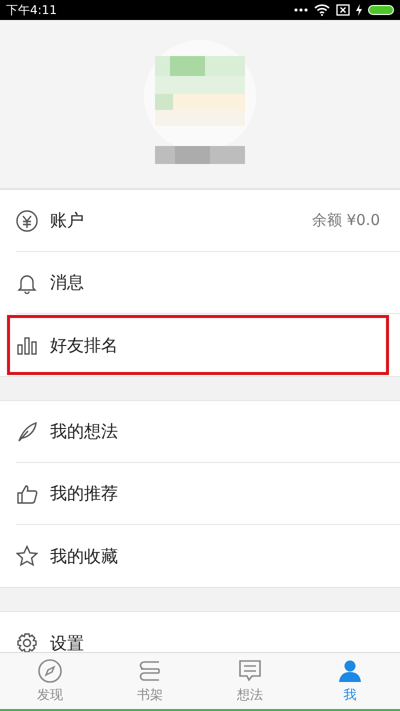  I want to click on comment-icon, so click(250, 671).